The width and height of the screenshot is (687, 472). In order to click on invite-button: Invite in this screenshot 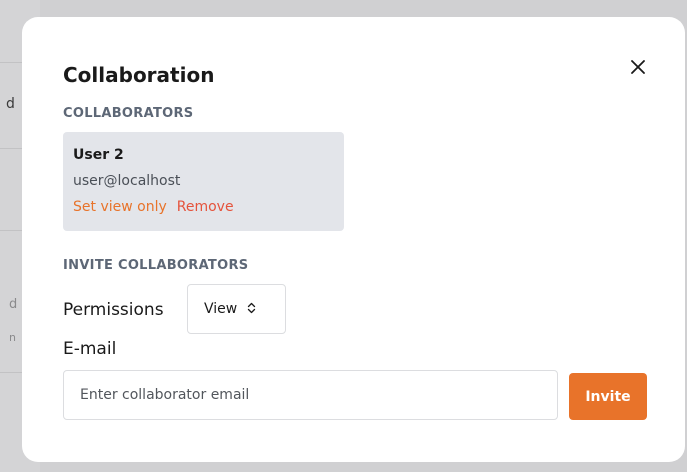, I will do `click(608, 396)`.